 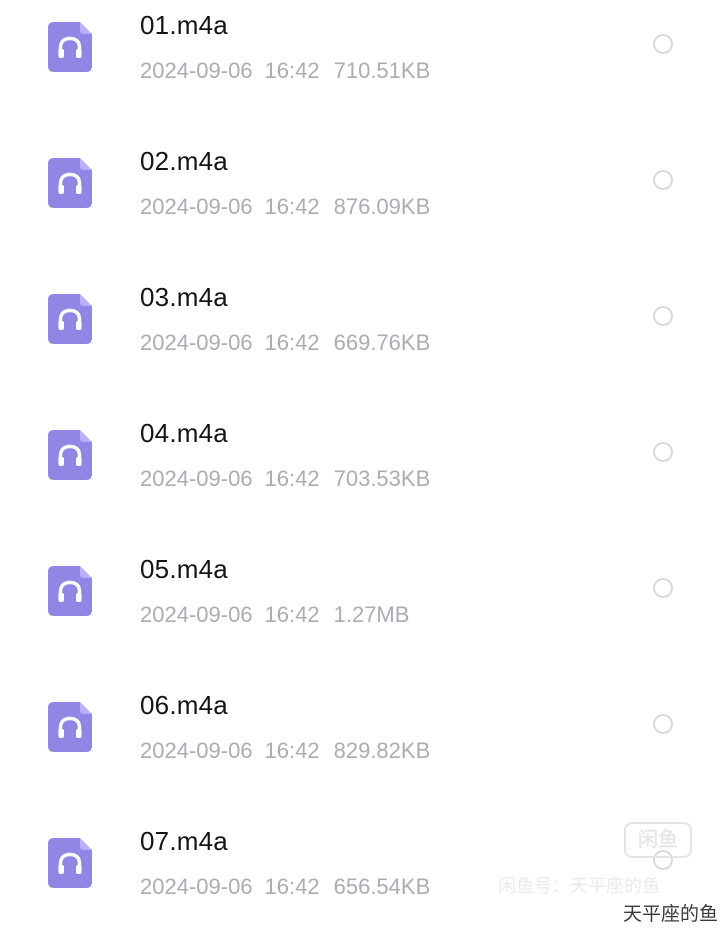 I want to click on file-meta: 2024-09-06 16:42 656.54KB, so click(x=285, y=887).